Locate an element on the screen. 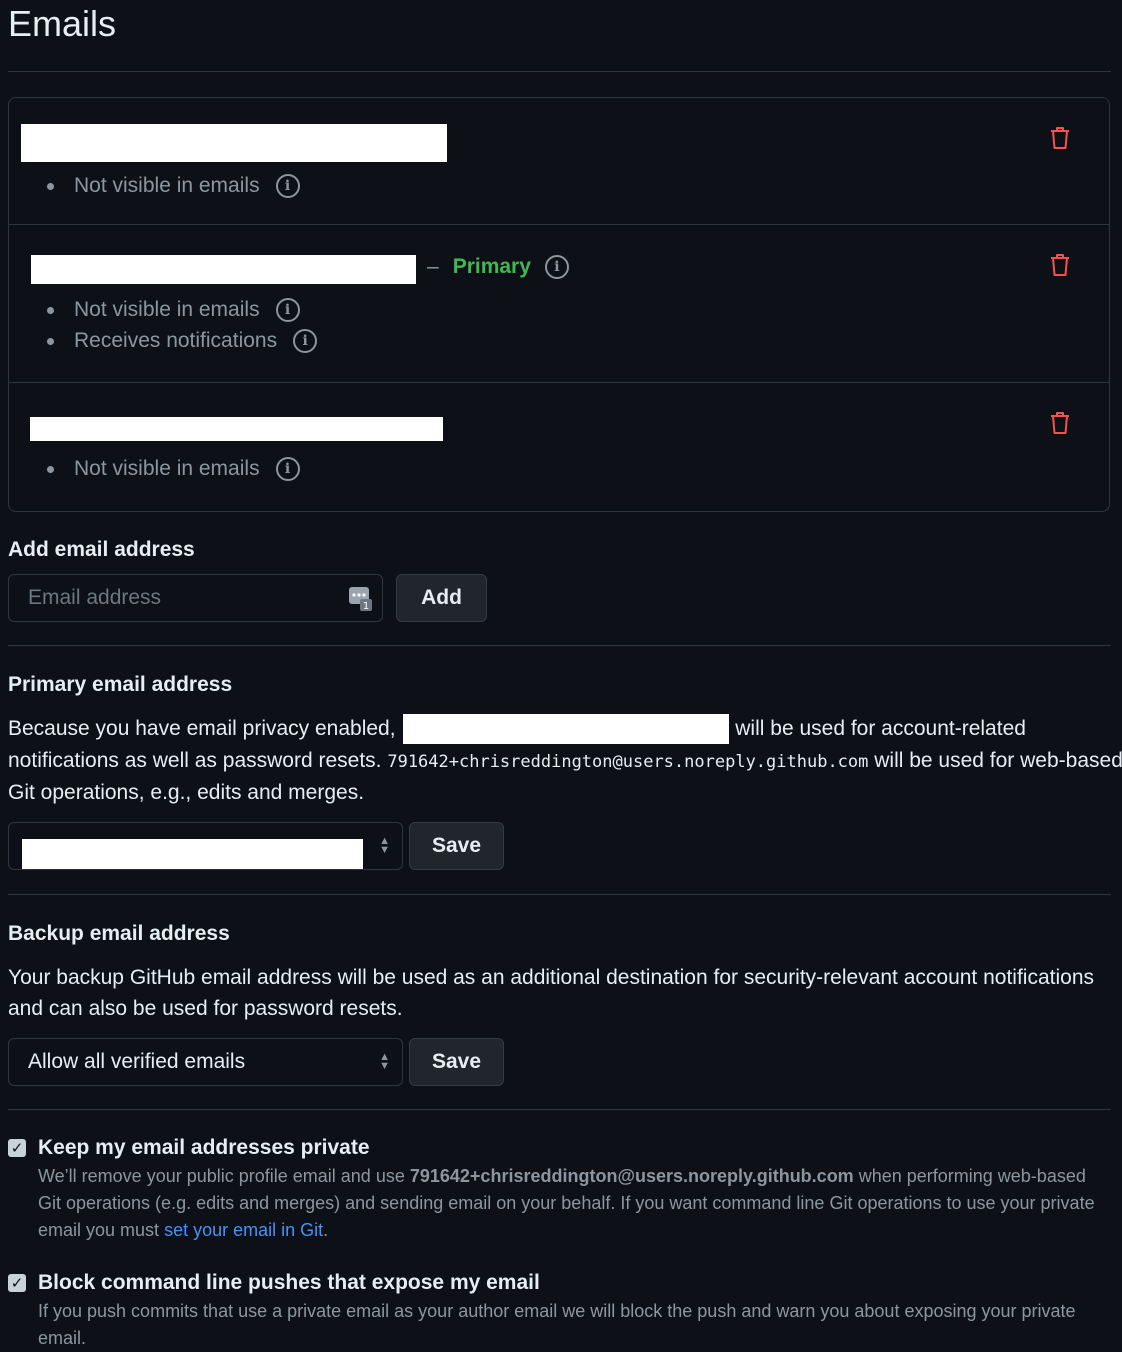  description-text: will be used for web-based is located at coordinates (998, 760).